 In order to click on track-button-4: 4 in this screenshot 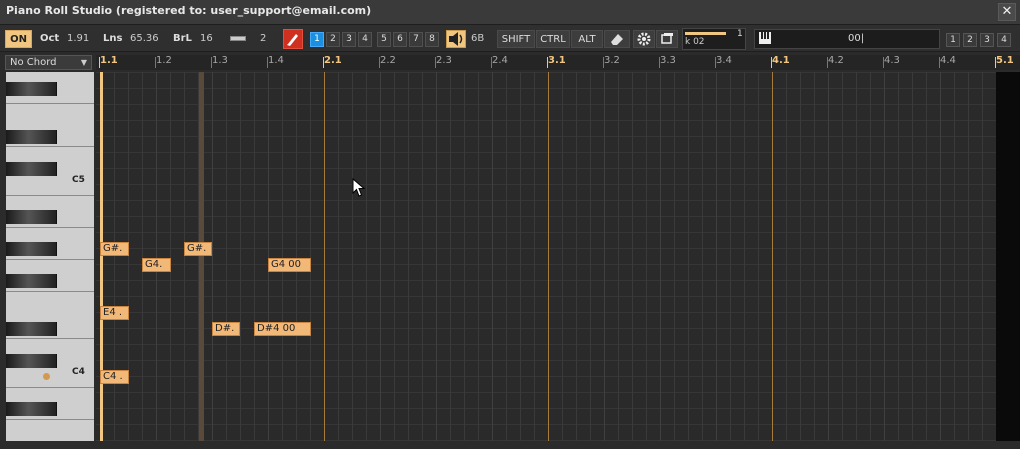, I will do `click(365, 39)`.